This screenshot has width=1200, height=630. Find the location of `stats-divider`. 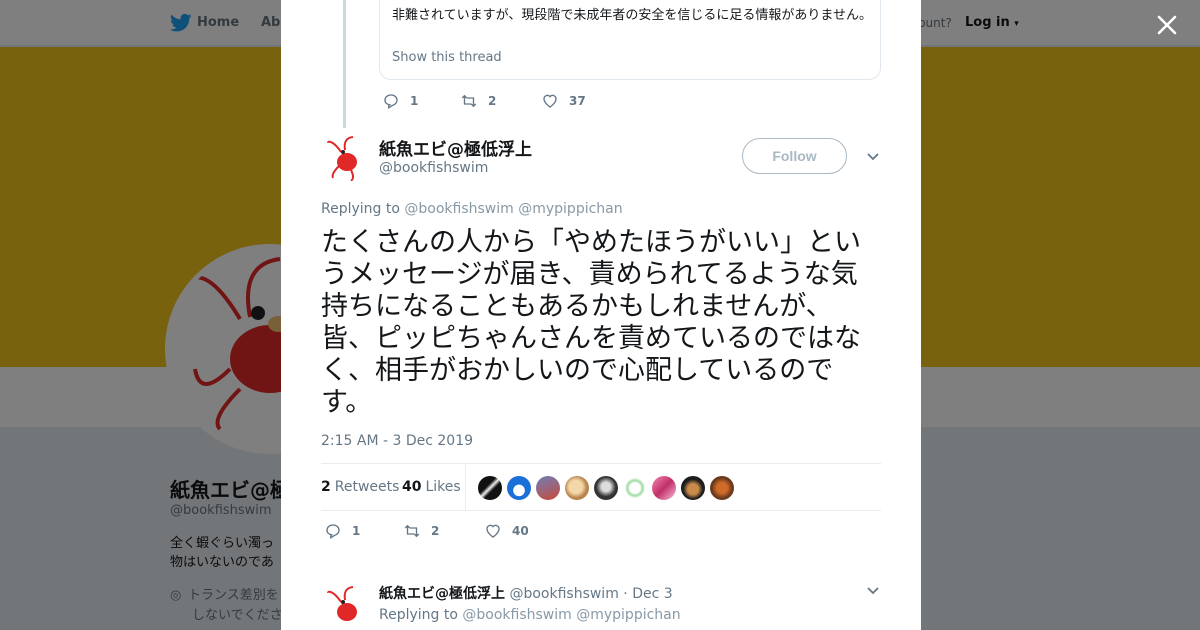

stats-divider is located at coordinates (465, 487).